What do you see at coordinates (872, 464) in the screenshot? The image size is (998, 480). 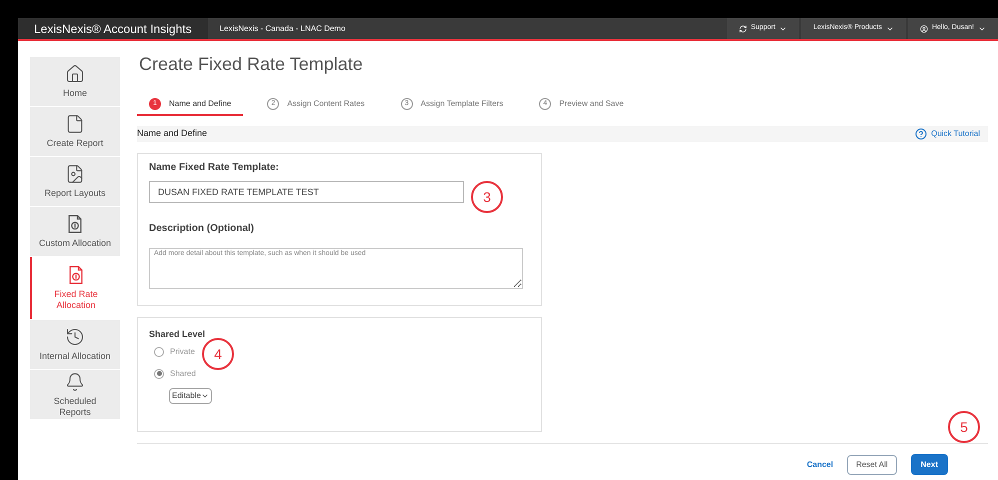 I see `reset-button: Reset All` at bounding box center [872, 464].